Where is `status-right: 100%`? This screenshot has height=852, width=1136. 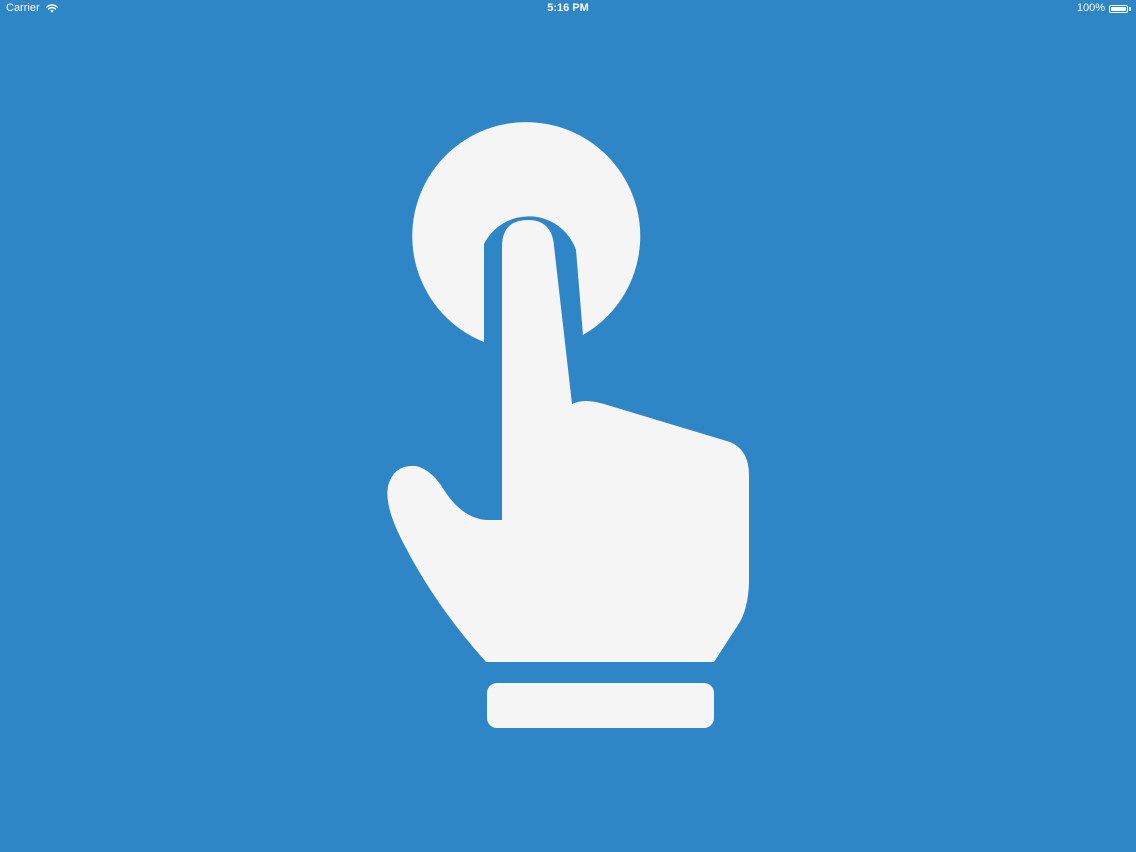
status-right: 100% is located at coordinates (1104, 8).